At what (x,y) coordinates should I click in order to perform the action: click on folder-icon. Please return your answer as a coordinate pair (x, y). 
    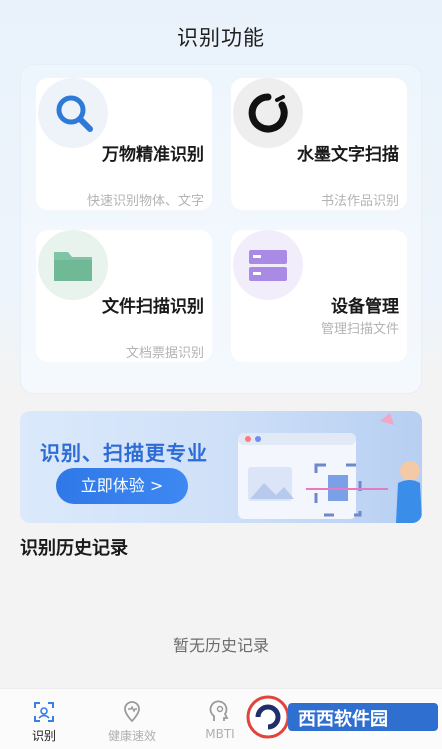
    Looking at the image, I should click on (73, 265).